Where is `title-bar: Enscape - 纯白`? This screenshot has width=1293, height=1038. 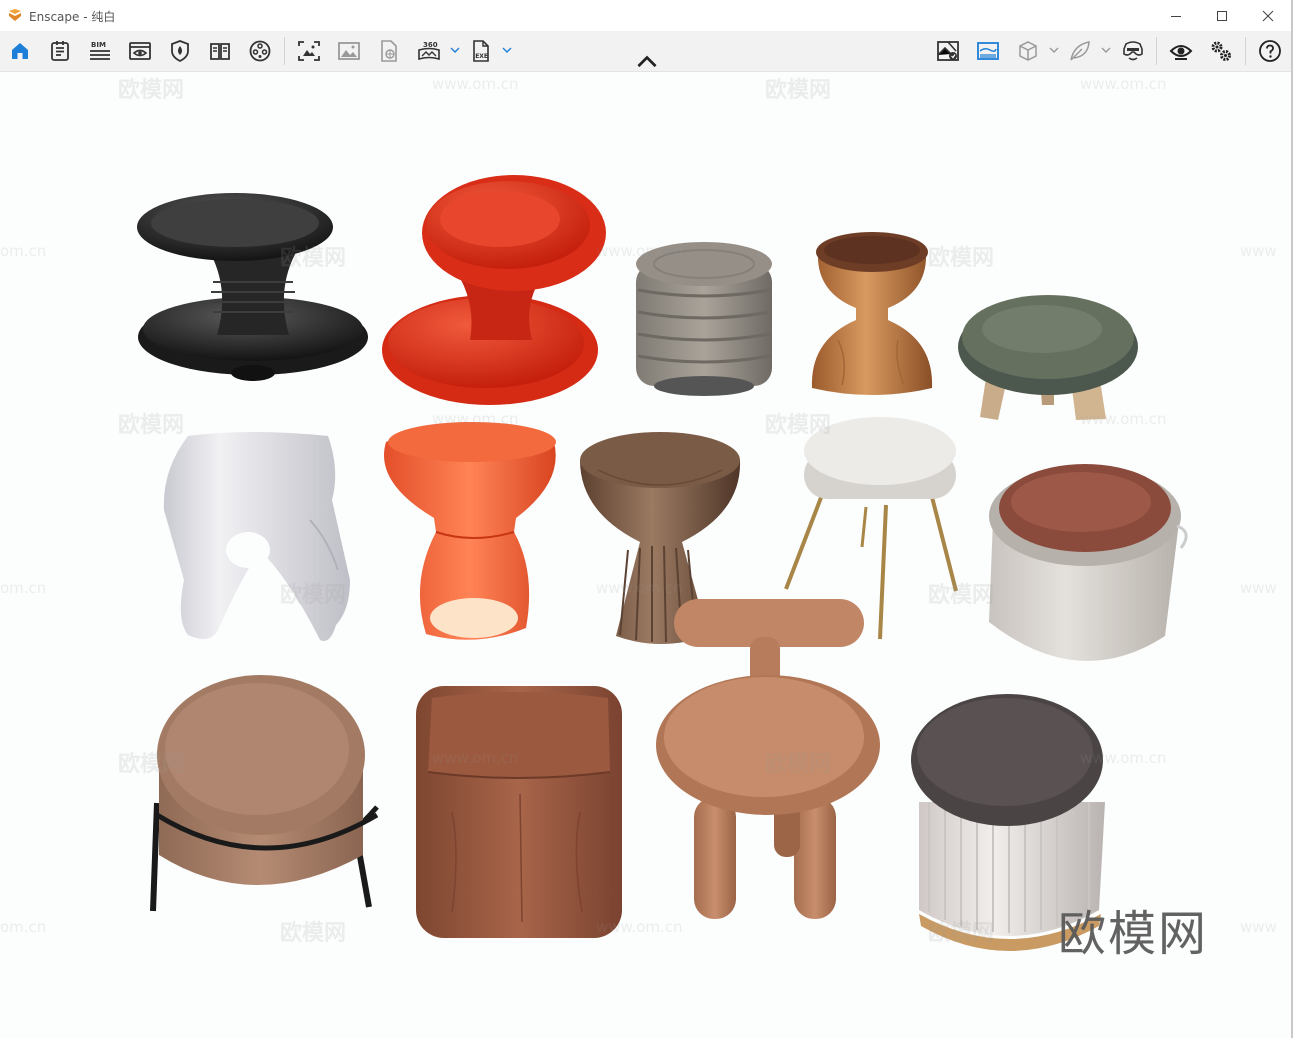
title-bar: Enscape - 纯白 is located at coordinates (646, 15).